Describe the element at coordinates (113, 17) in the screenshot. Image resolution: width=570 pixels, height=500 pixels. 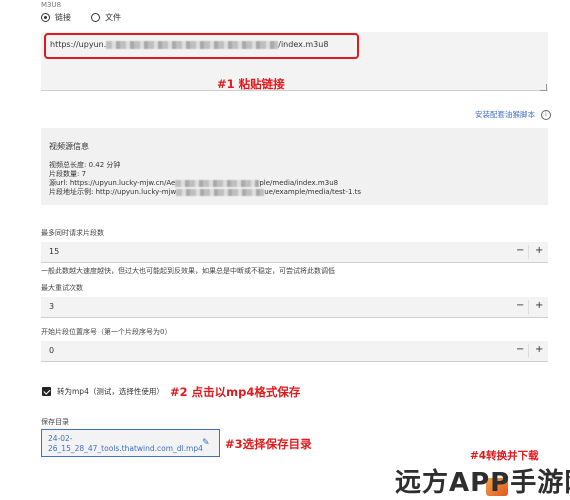
I see `radio-file-label: 文件` at that location.